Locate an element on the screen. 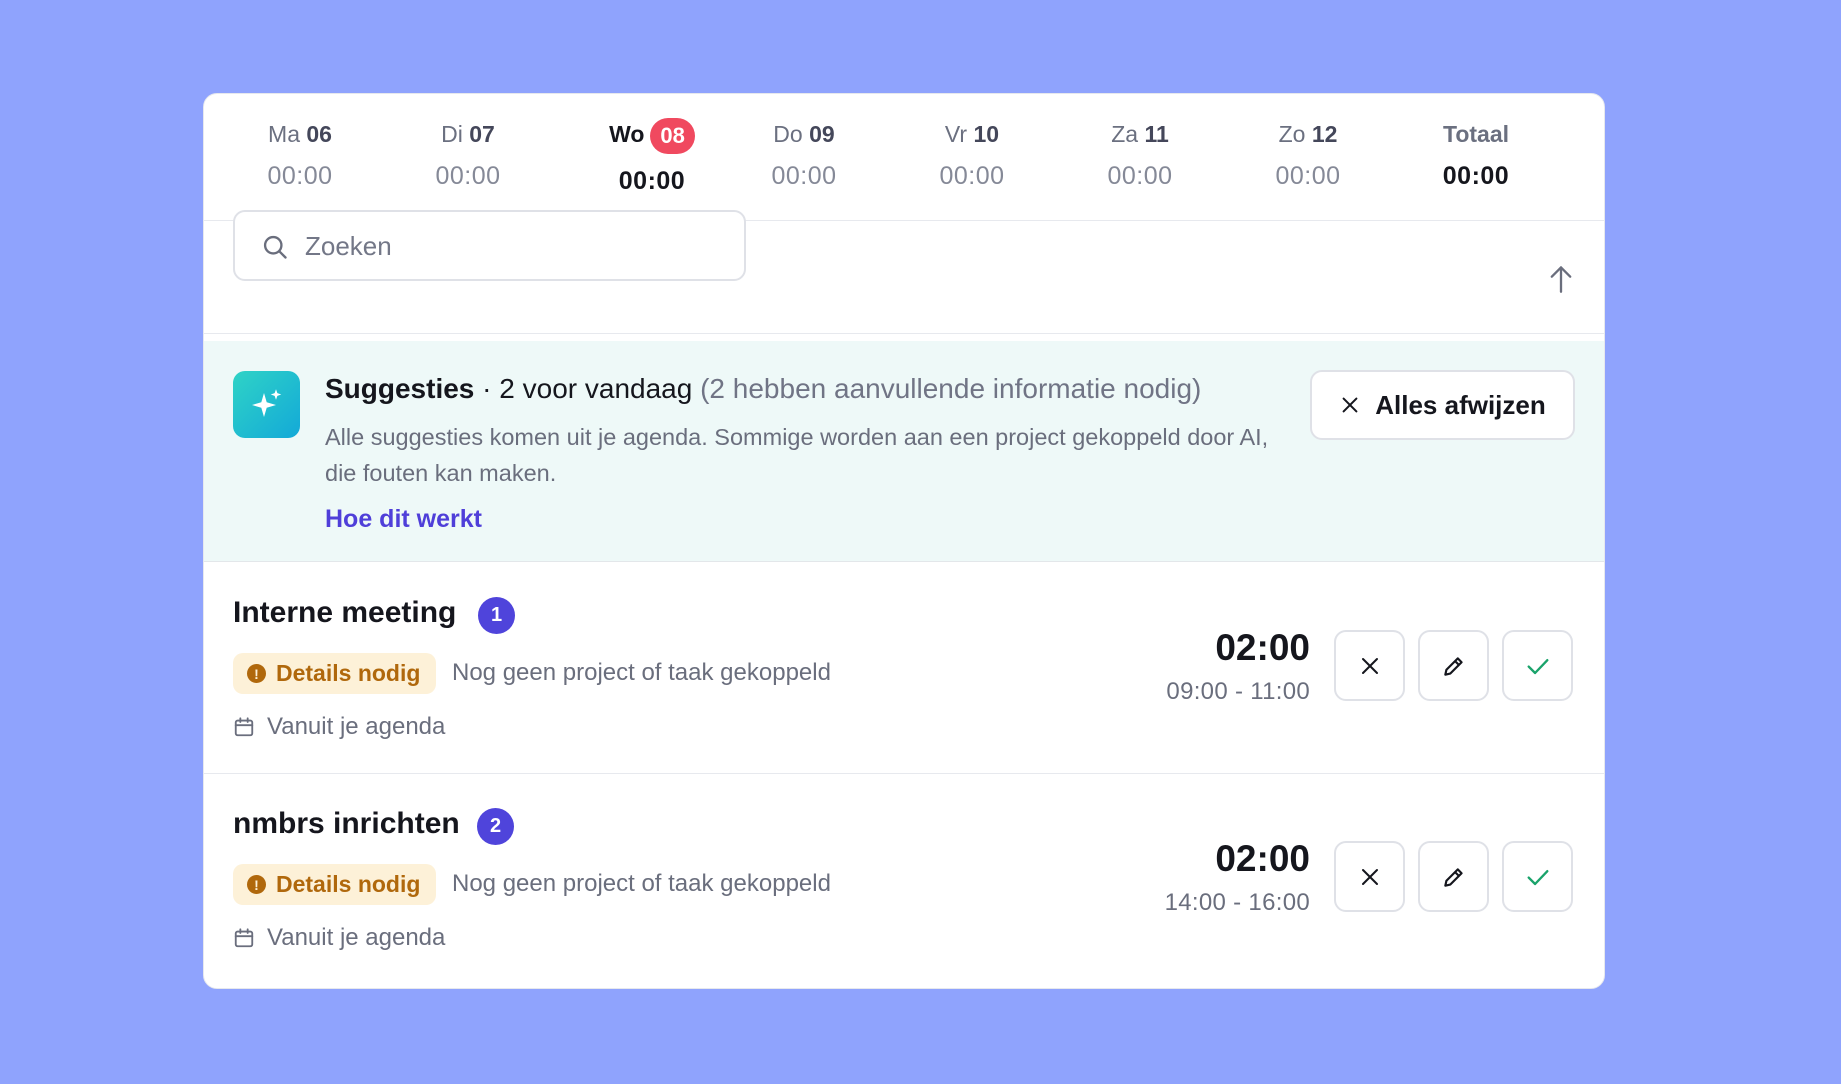 The image size is (1841, 1084). day-name: Vr is located at coordinates (956, 134).